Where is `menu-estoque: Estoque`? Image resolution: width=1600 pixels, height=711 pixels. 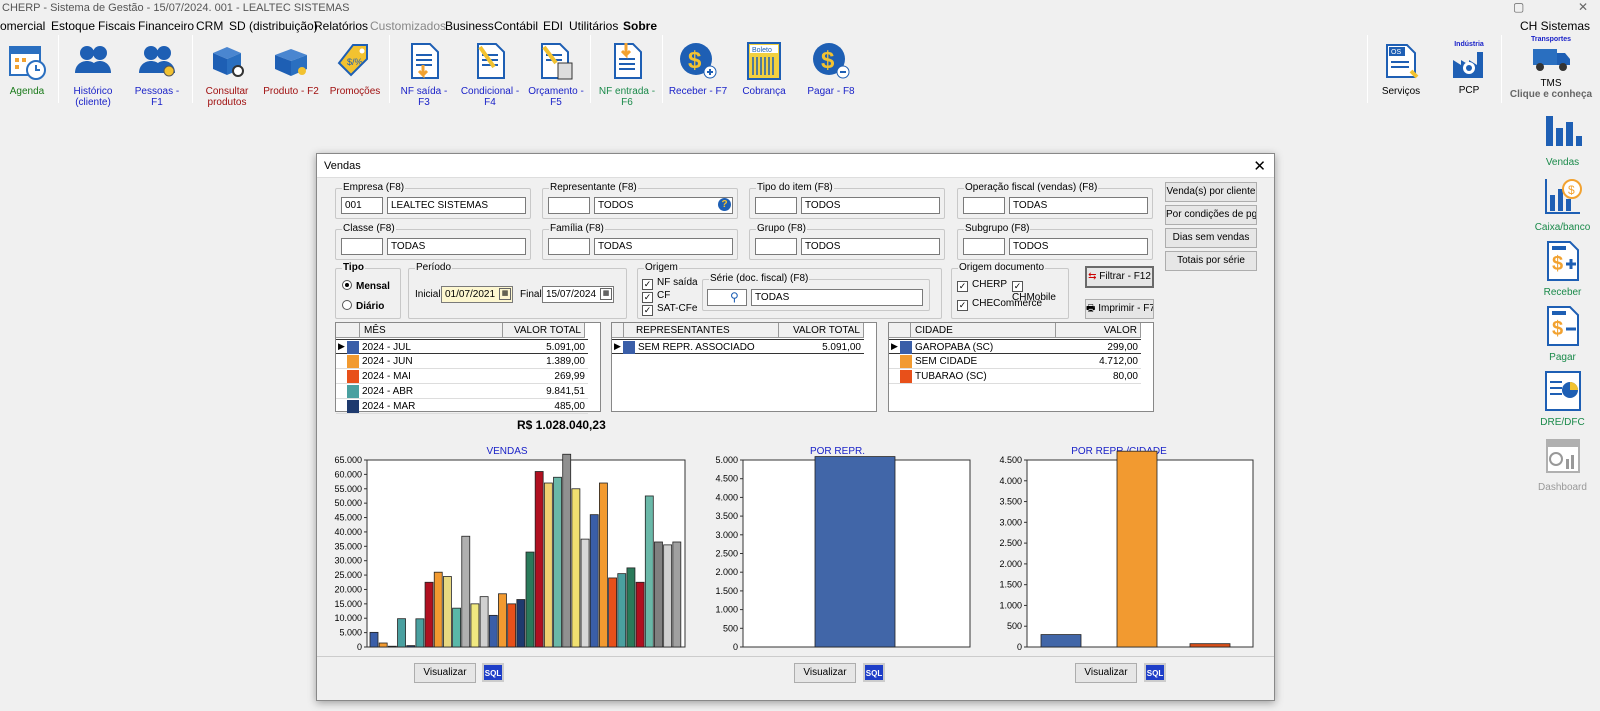 menu-estoque: Estoque is located at coordinates (73, 26).